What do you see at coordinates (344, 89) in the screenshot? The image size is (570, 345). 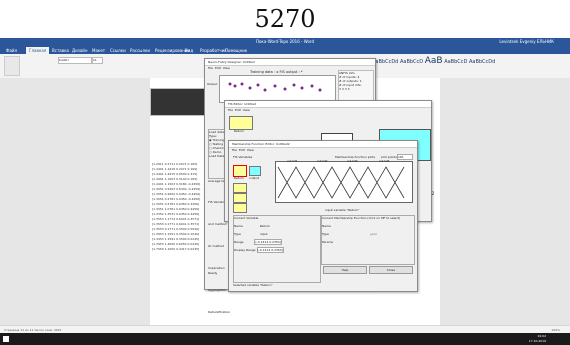 I see `info-line: 3 3 3 3` at bounding box center [344, 89].